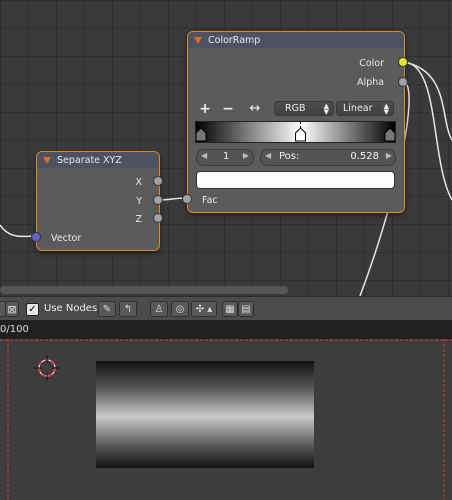  I want to click on colorramp-title: ColorRamp, so click(234, 40).